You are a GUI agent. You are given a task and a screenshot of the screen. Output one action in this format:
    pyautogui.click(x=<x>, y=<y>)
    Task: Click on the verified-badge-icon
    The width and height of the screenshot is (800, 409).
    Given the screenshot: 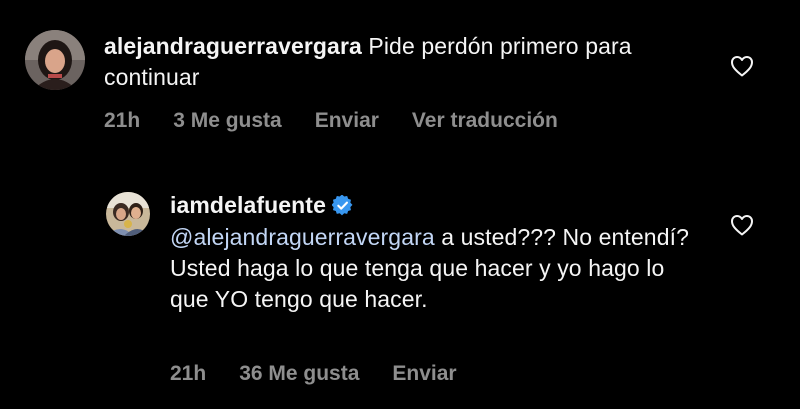 What is the action you would take?
    pyautogui.click(x=342, y=205)
    